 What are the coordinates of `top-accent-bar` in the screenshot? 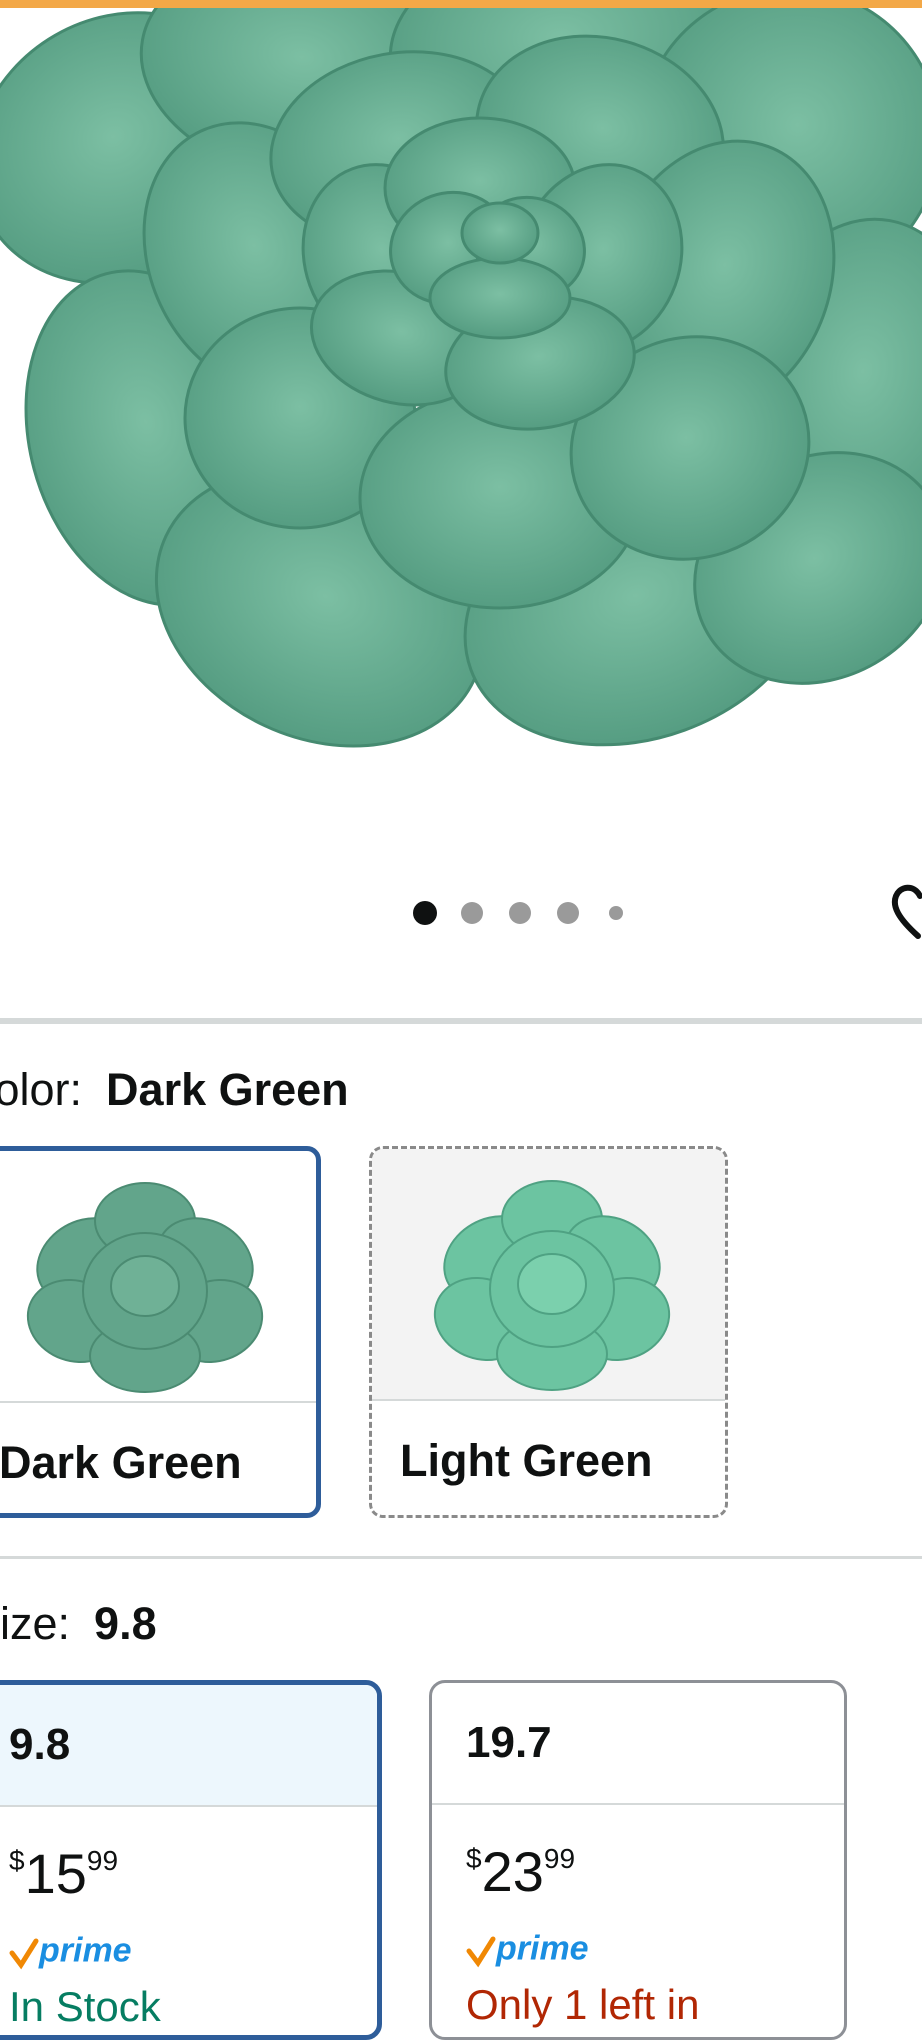 It's located at (461, 4).